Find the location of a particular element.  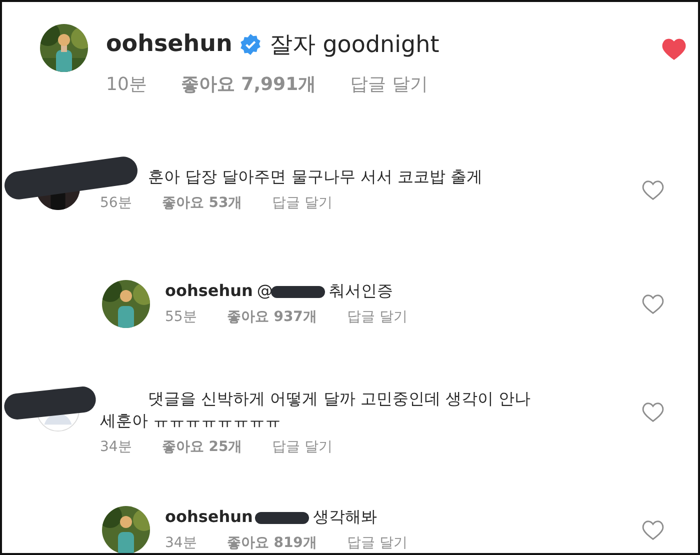

time-label: 55분 is located at coordinates (181, 317).